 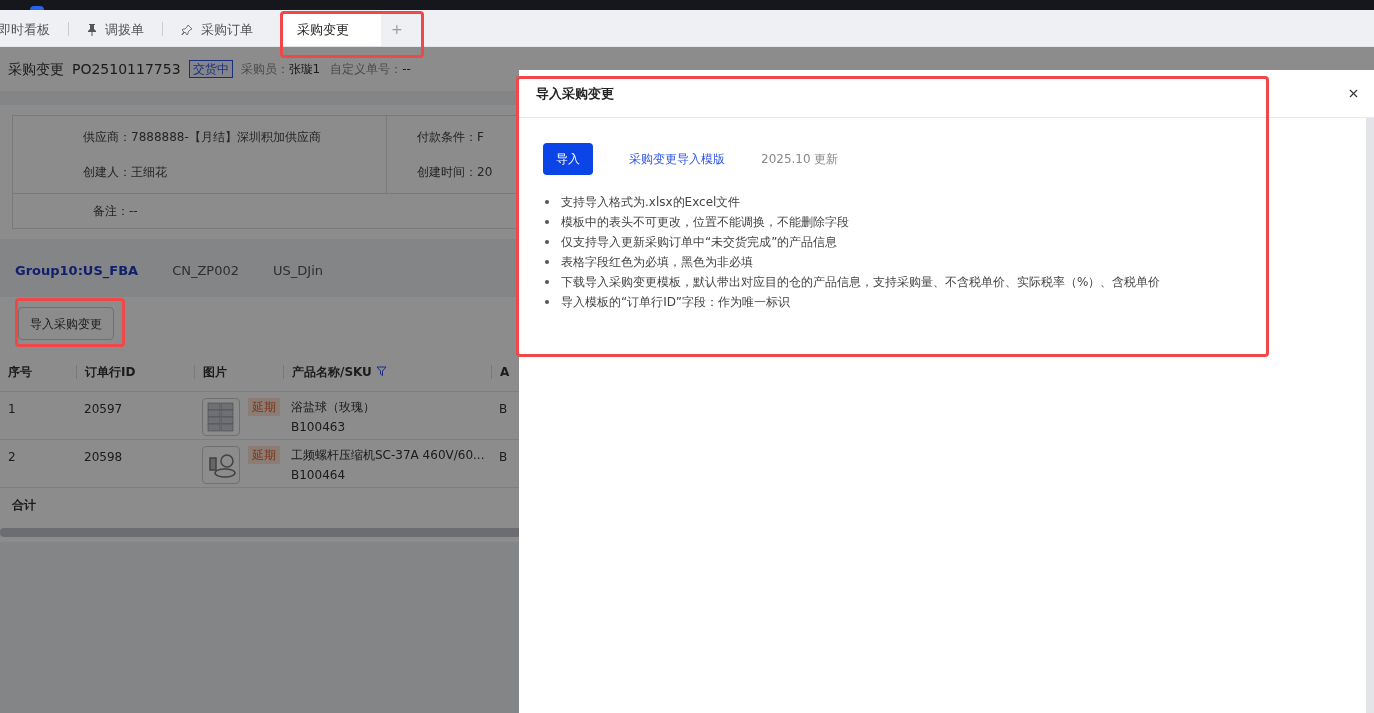 What do you see at coordinates (103, 457) in the screenshot?
I see `table-cell: 20598` at bounding box center [103, 457].